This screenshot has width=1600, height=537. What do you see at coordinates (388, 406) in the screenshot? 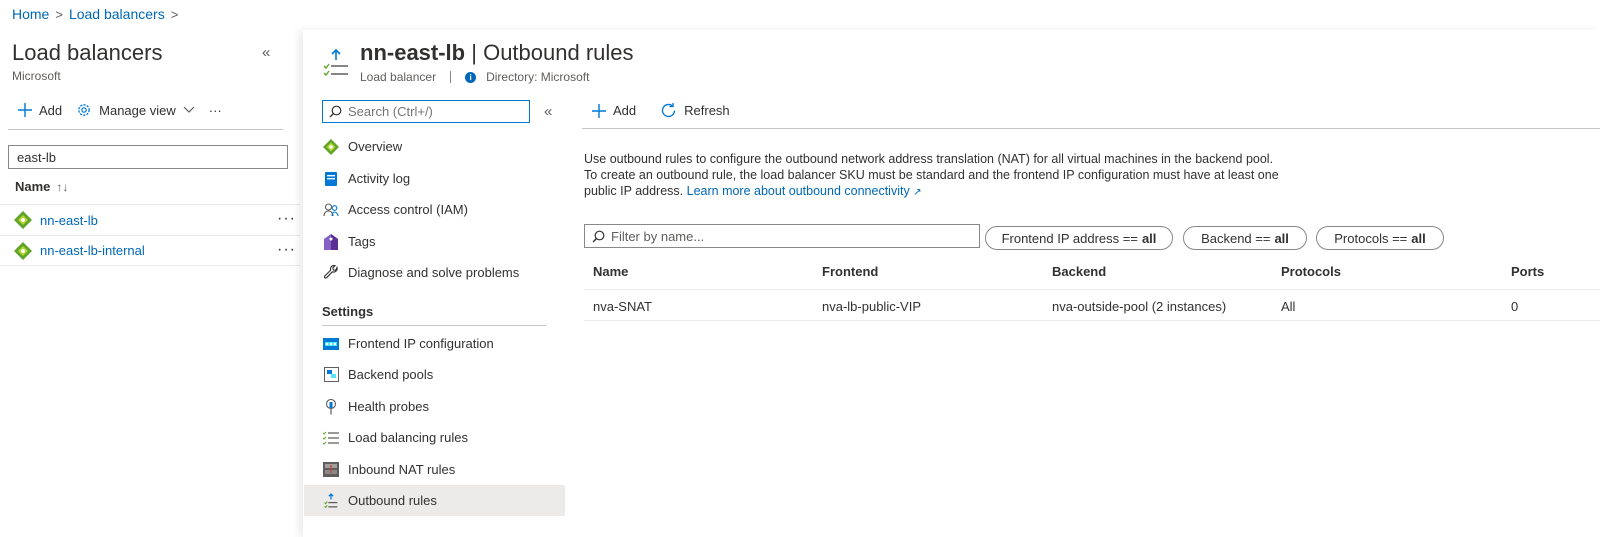
I see `menu-item-label: Health probes` at bounding box center [388, 406].